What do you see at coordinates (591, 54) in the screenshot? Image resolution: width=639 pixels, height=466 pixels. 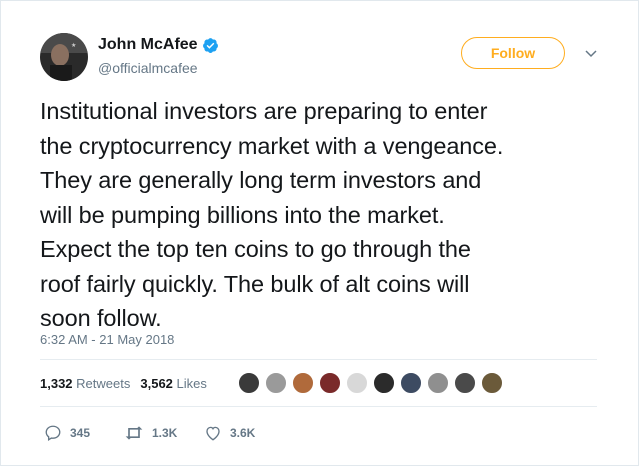 I see `chevron-down-icon` at bounding box center [591, 54].